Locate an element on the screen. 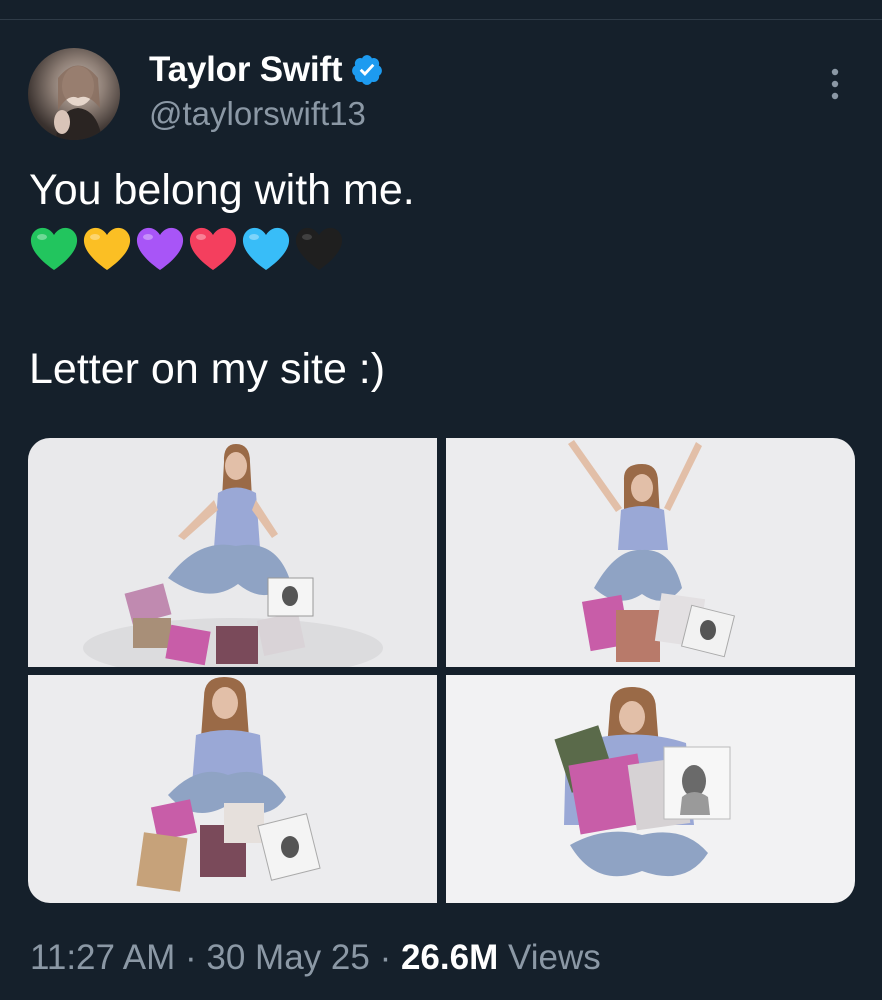 The image size is (882, 1000). heart-emoji-row is located at coordinates (186, 250).